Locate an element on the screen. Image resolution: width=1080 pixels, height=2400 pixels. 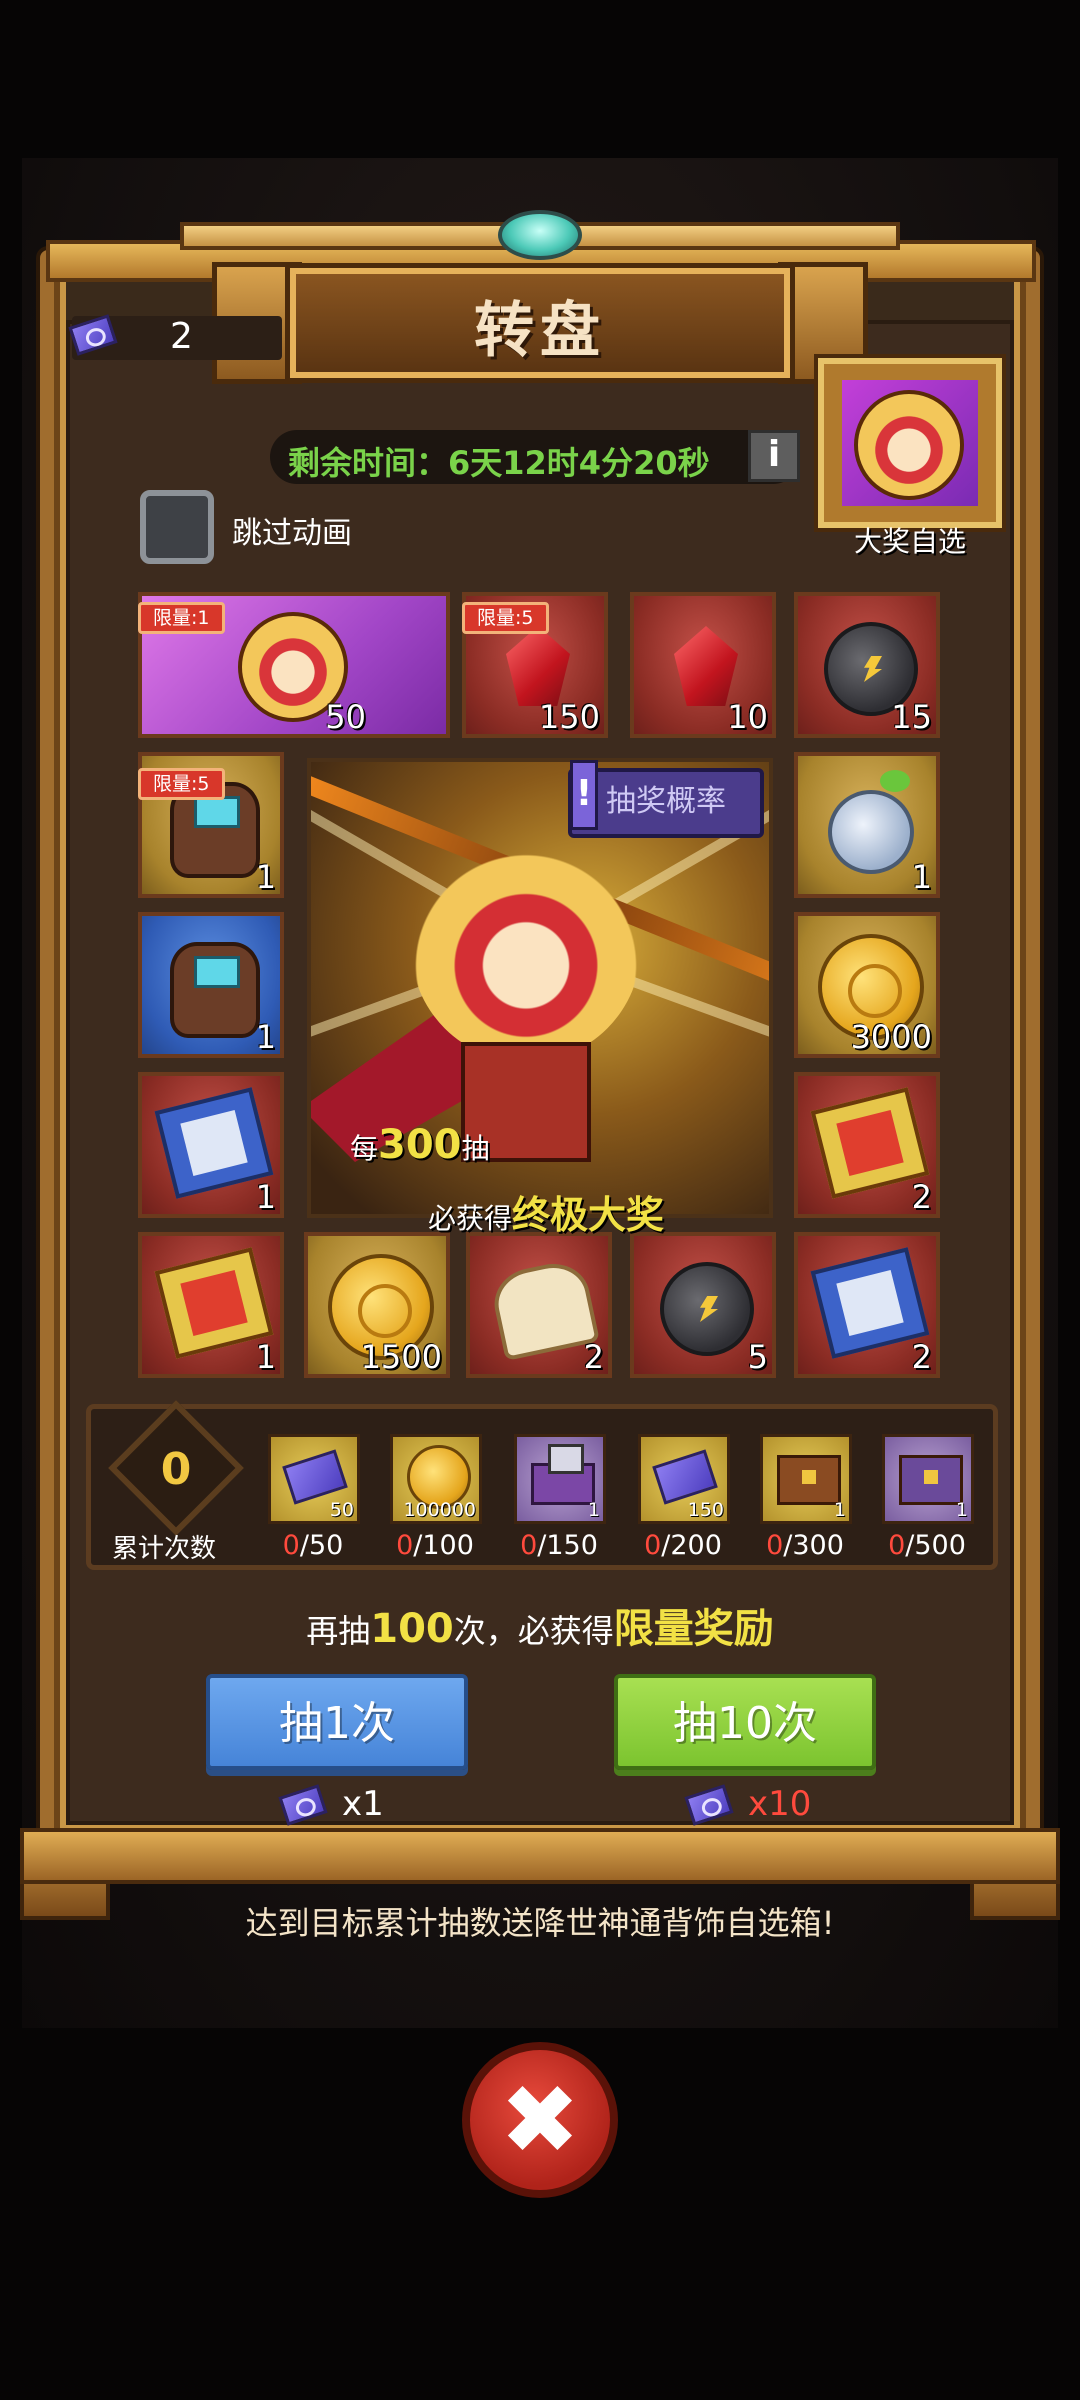
prize-cell-backpack: 1 is located at coordinates (211, 985).